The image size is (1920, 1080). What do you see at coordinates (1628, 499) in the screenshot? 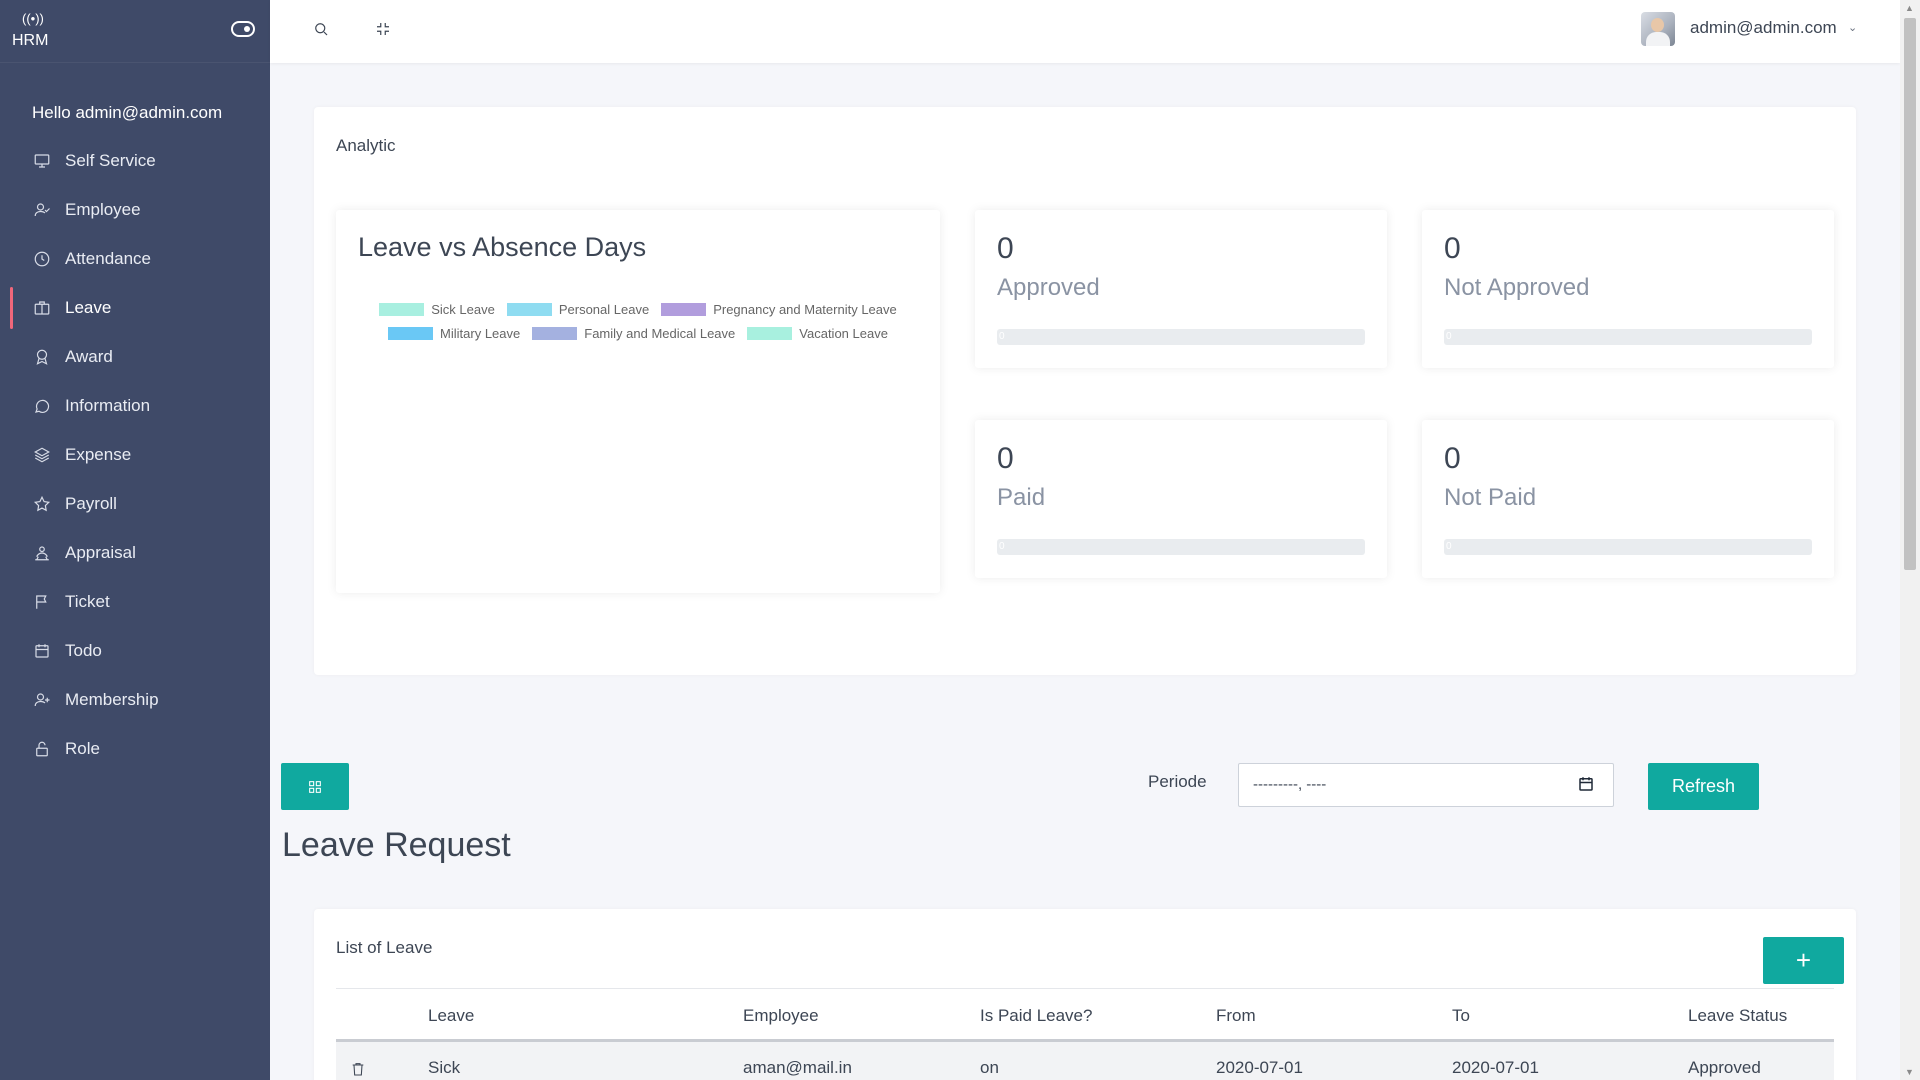
I see `stat-card-not-paid: 0 Not Paid 0` at bounding box center [1628, 499].